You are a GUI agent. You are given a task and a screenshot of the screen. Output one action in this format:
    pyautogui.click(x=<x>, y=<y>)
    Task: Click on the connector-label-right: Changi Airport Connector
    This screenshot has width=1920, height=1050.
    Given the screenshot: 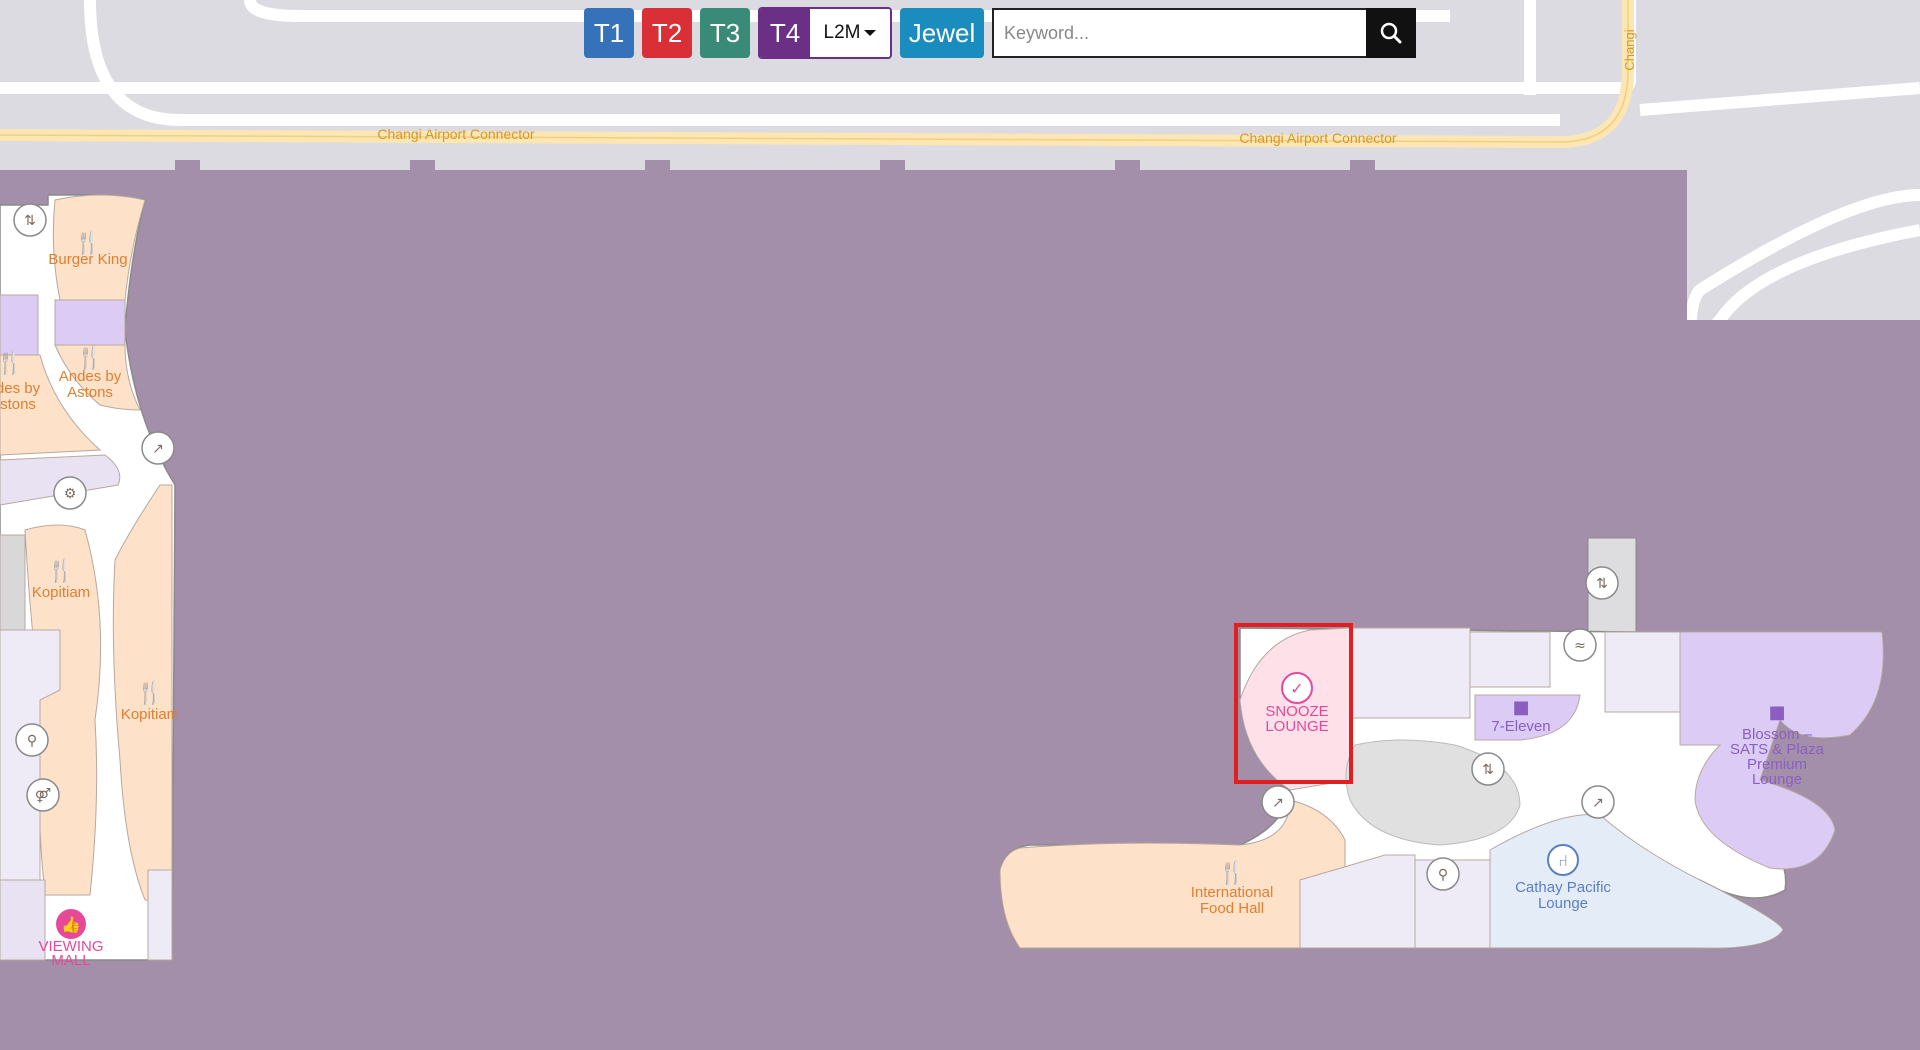 What is the action you would take?
    pyautogui.click(x=1318, y=138)
    